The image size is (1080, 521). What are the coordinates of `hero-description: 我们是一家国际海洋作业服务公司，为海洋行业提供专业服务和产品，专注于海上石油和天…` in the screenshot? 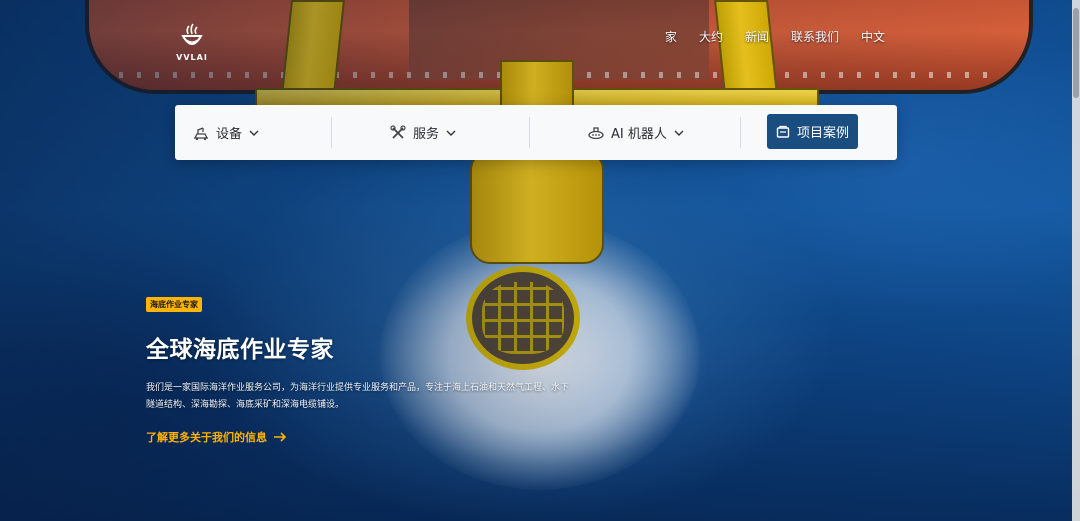 It's located at (358, 396).